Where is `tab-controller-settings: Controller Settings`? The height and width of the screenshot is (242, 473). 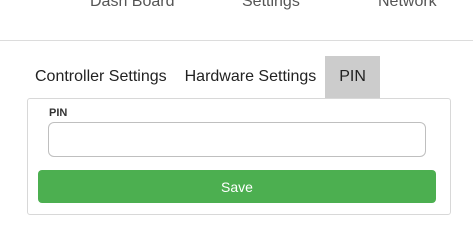 tab-controller-settings: Controller Settings is located at coordinates (101, 77).